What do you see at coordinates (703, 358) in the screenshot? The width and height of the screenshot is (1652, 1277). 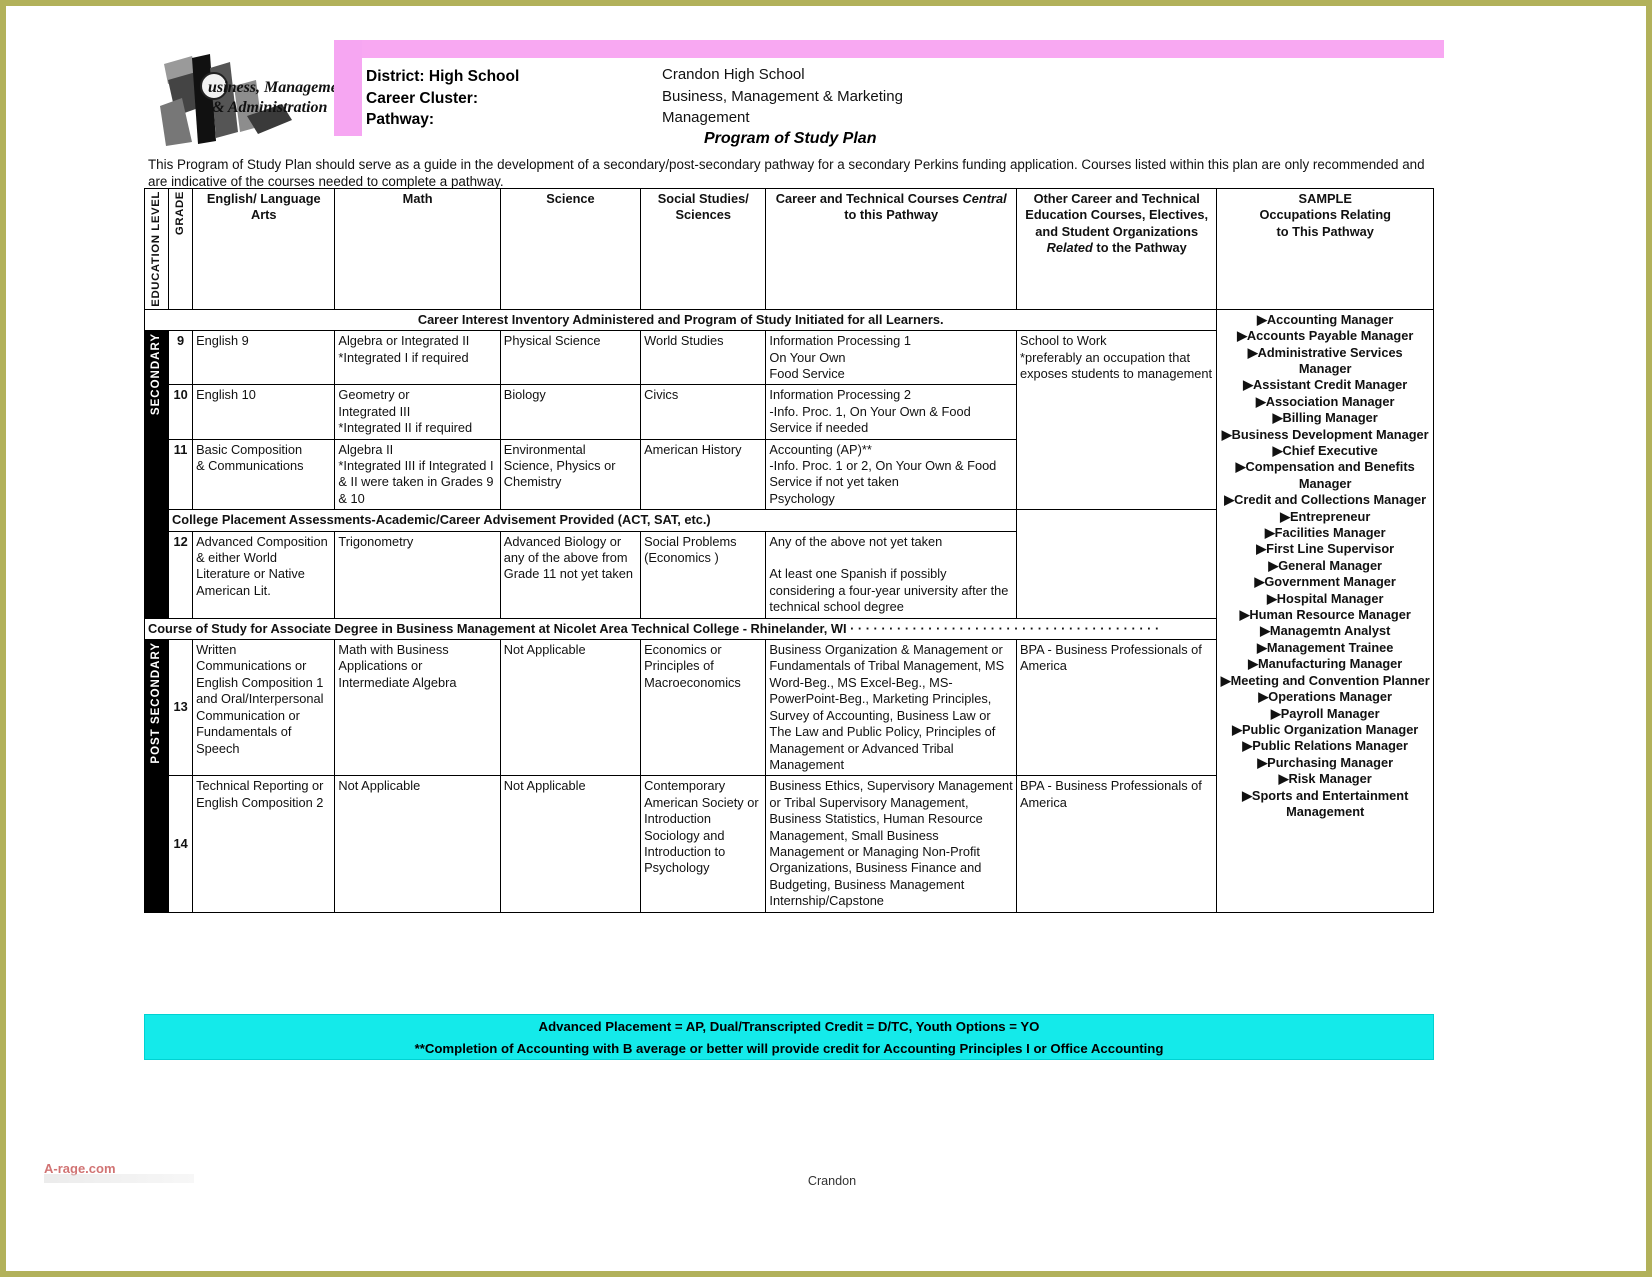 I see `cell-social: World Studies` at bounding box center [703, 358].